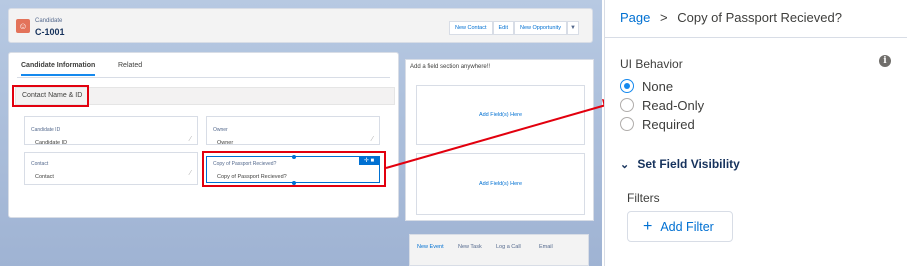  I want to click on set-field-visibility-toggle: ⌄ Set Field Visibility, so click(680, 164).